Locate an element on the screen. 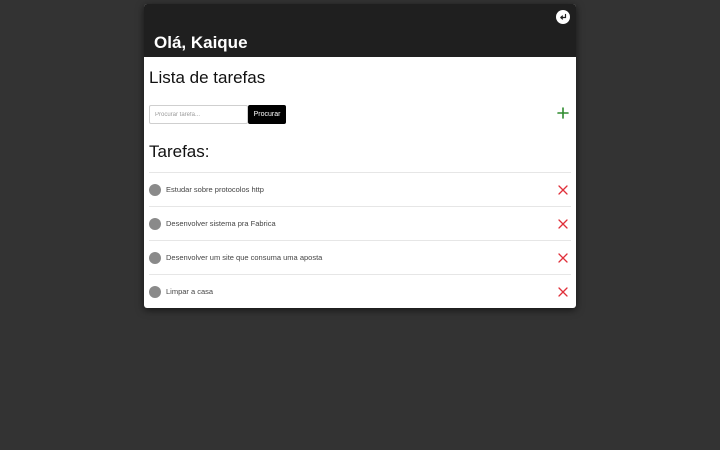 The width and height of the screenshot is (720, 450). plus-icon is located at coordinates (563, 113).